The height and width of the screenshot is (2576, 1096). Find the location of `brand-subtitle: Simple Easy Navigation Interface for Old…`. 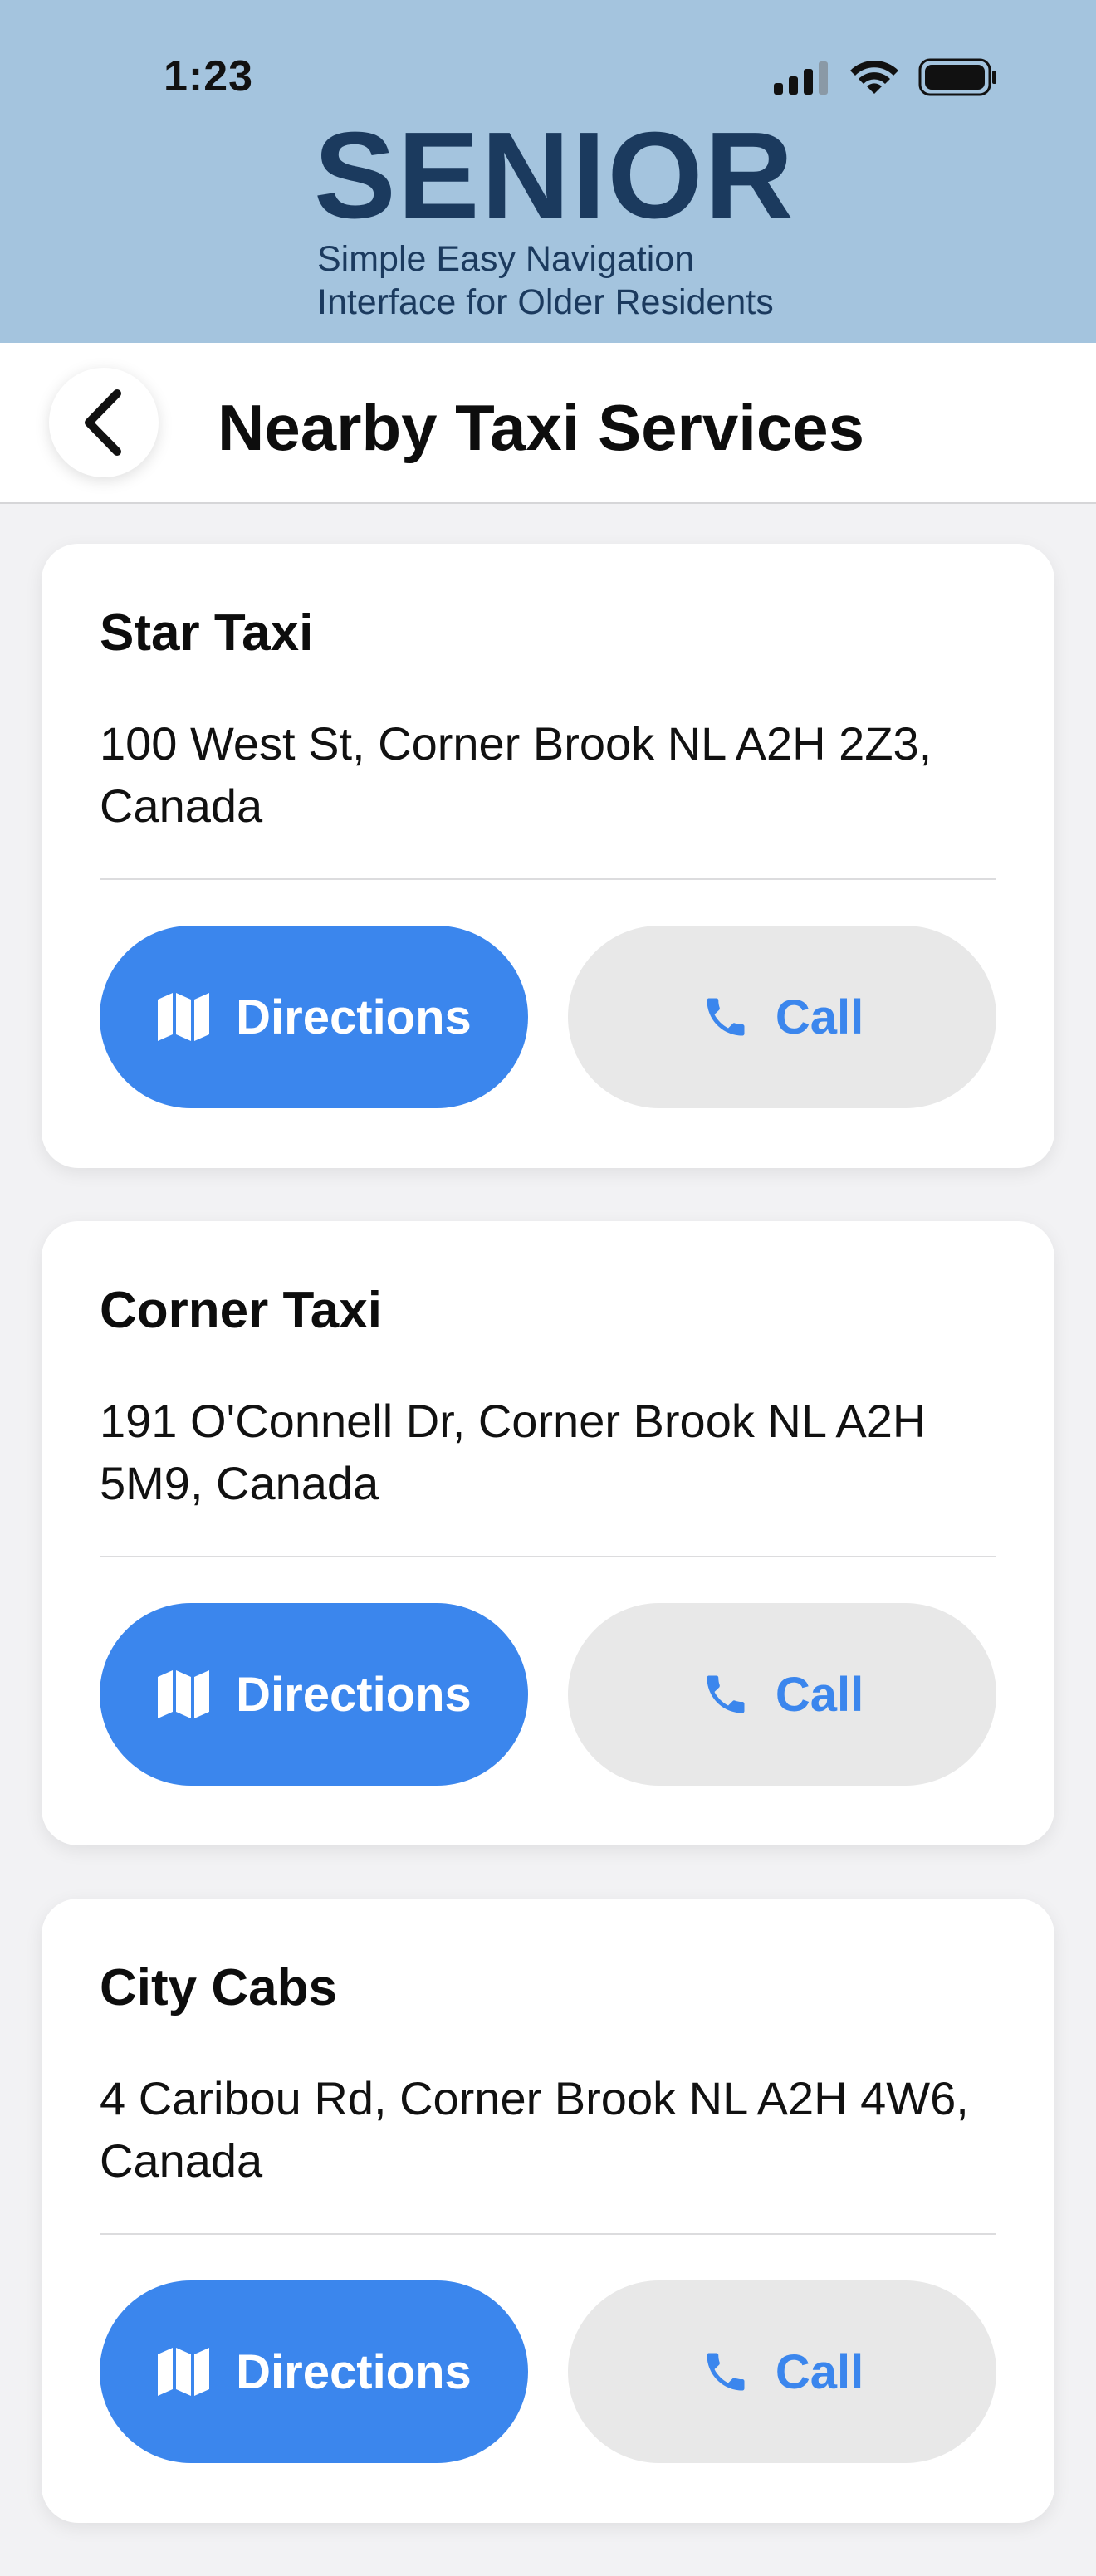

brand-subtitle: Simple Easy Navigation Interface for Old… is located at coordinates (545, 280).